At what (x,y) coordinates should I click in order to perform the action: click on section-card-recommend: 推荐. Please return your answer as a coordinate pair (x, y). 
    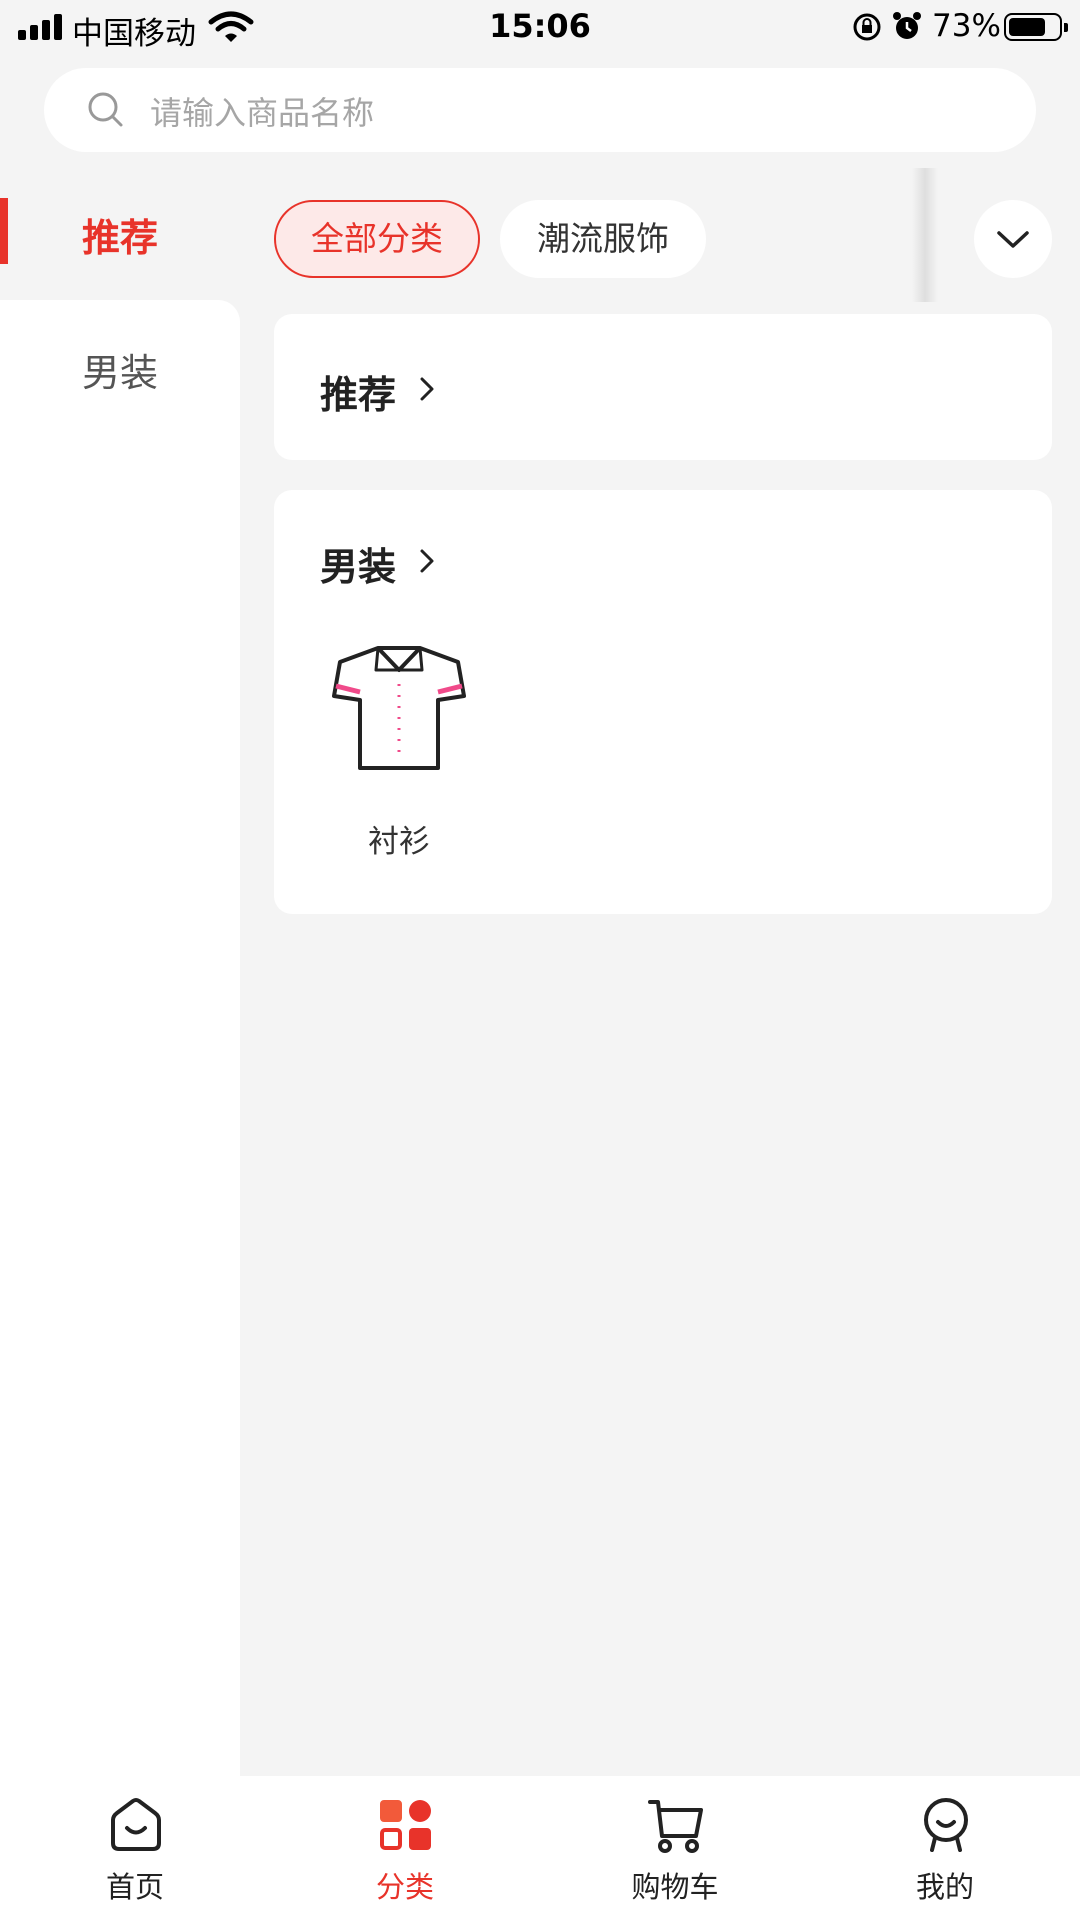
    Looking at the image, I should click on (663, 387).